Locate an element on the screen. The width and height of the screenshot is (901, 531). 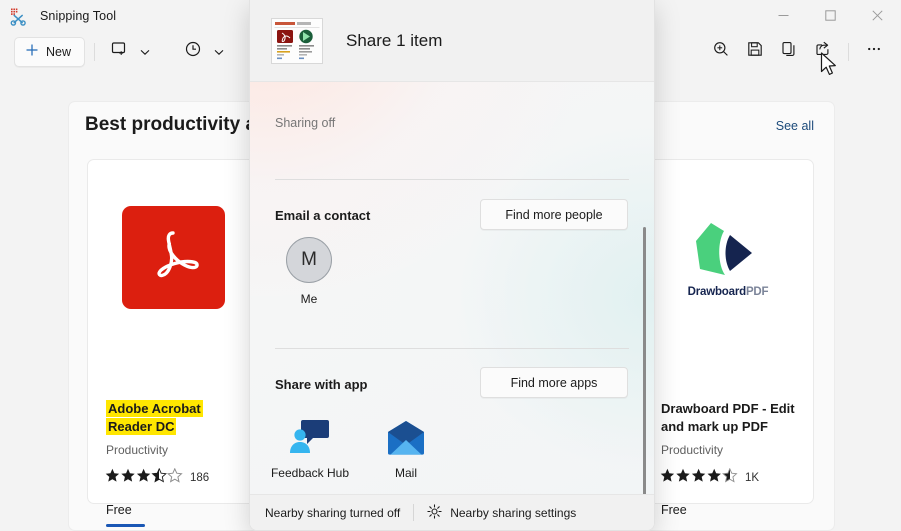
zoom-in-button is located at coordinates (721, 52).